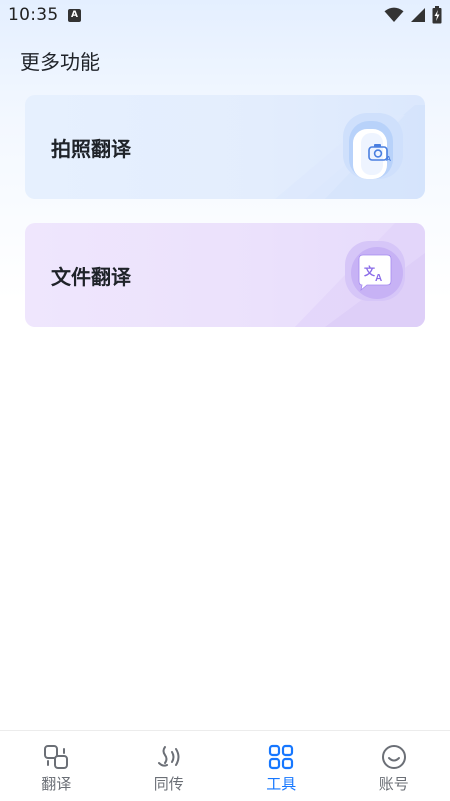 Image resolution: width=450 pixels, height=801 pixels. Describe the element at coordinates (360, 275) in the screenshot. I see `document-translate-icon: 文 A` at that location.